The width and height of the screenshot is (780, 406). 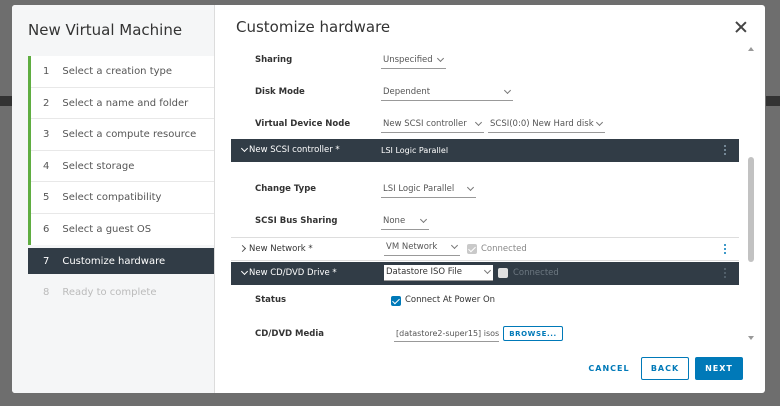 I want to click on panel-title: Customize hardware, so click(x=313, y=27).